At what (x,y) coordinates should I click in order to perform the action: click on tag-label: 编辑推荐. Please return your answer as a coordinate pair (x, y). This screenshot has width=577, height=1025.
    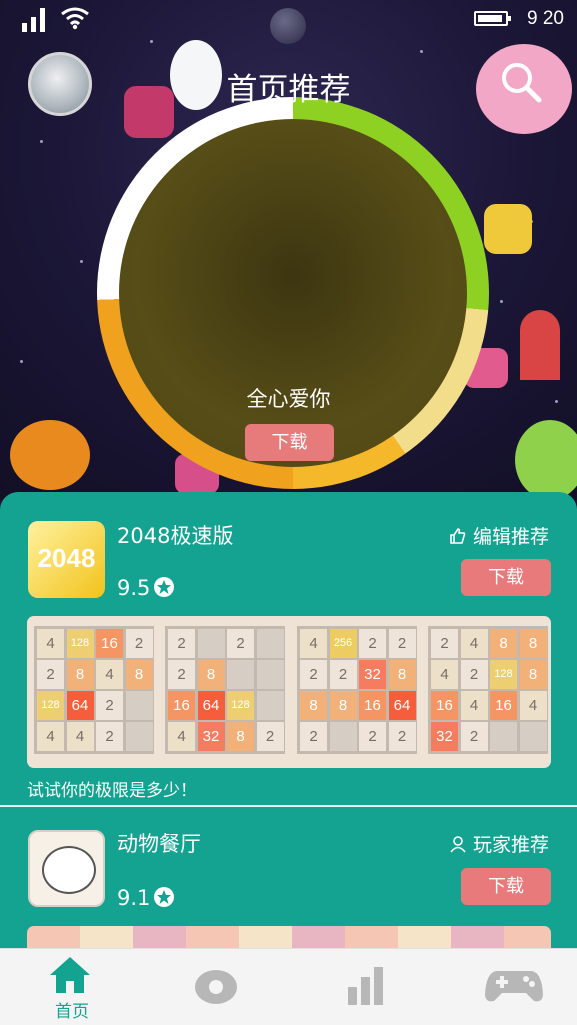
    Looking at the image, I should click on (510, 537).